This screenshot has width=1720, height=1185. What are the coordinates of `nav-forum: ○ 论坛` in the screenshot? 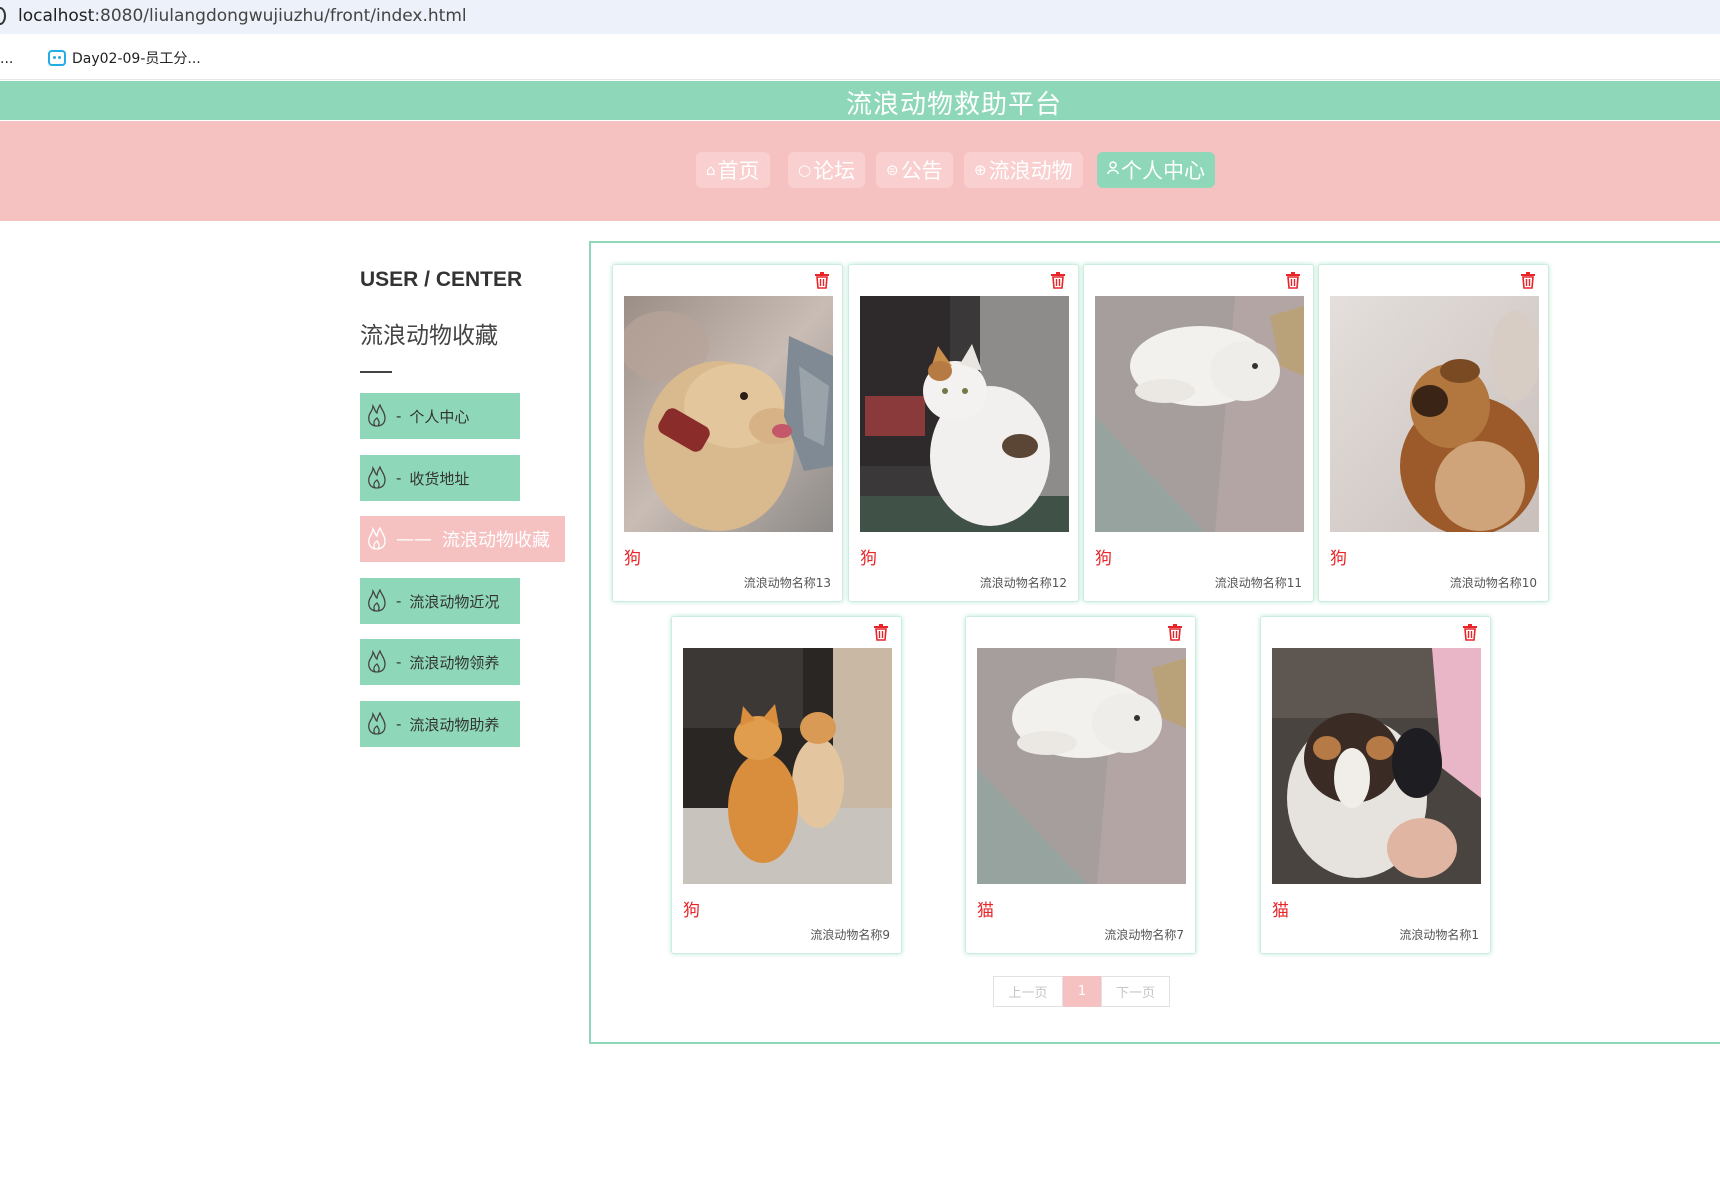 It's located at (827, 170).